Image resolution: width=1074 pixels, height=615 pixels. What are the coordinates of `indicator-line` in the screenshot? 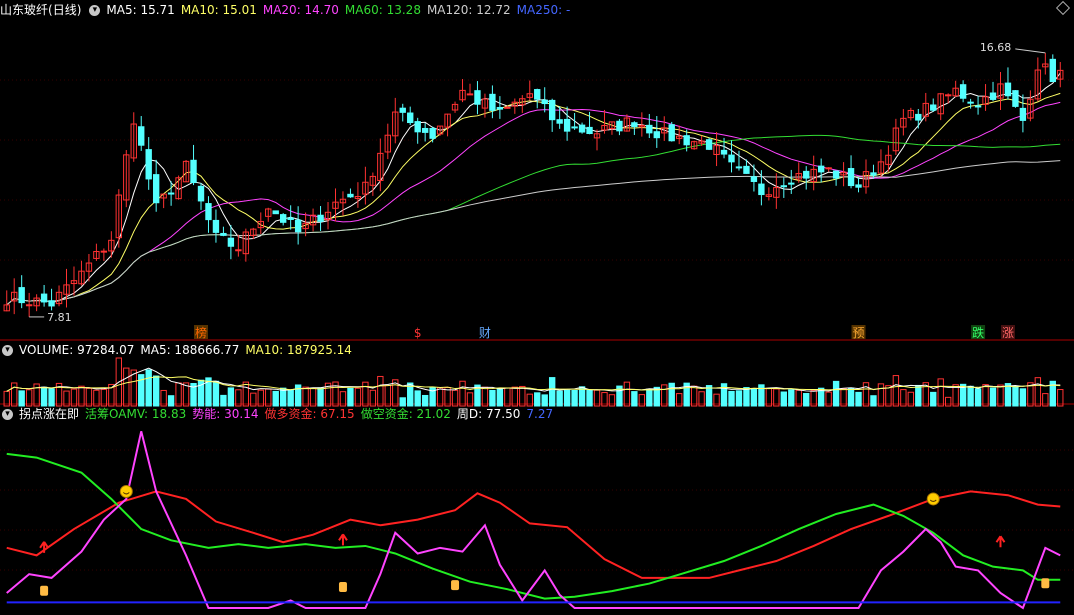 It's located at (533, 534).